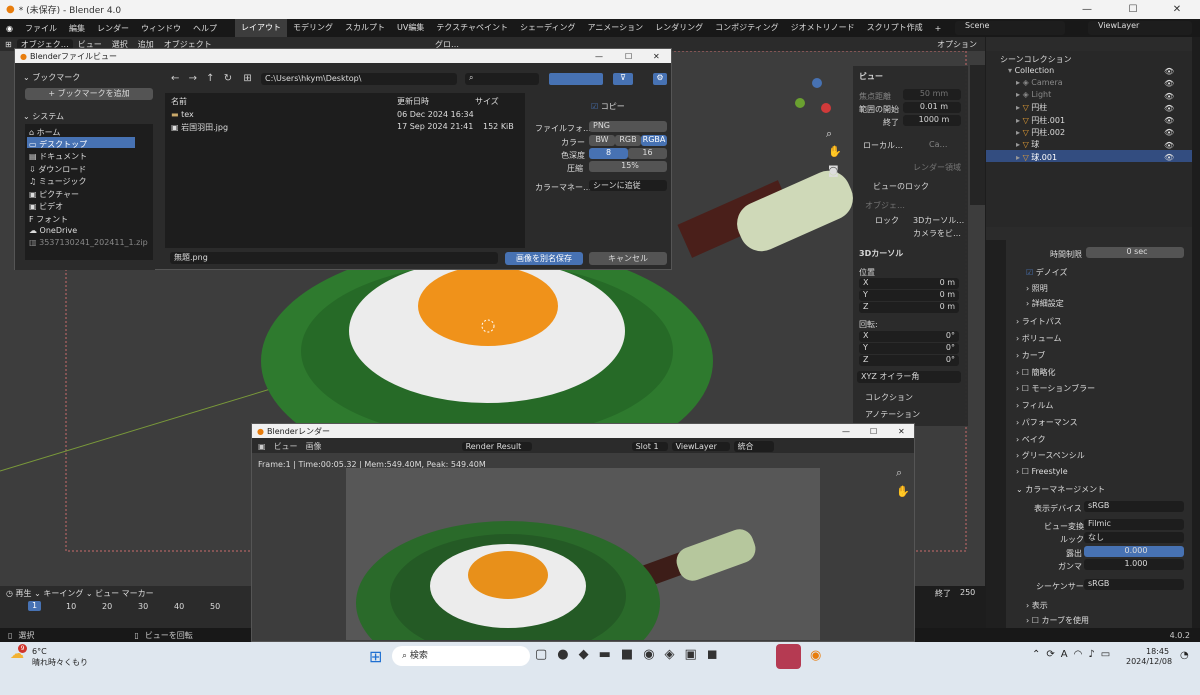 The image size is (1200, 695). What do you see at coordinates (34, 606) in the screenshot?
I see `current-frame: 1` at bounding box center [34, 606].